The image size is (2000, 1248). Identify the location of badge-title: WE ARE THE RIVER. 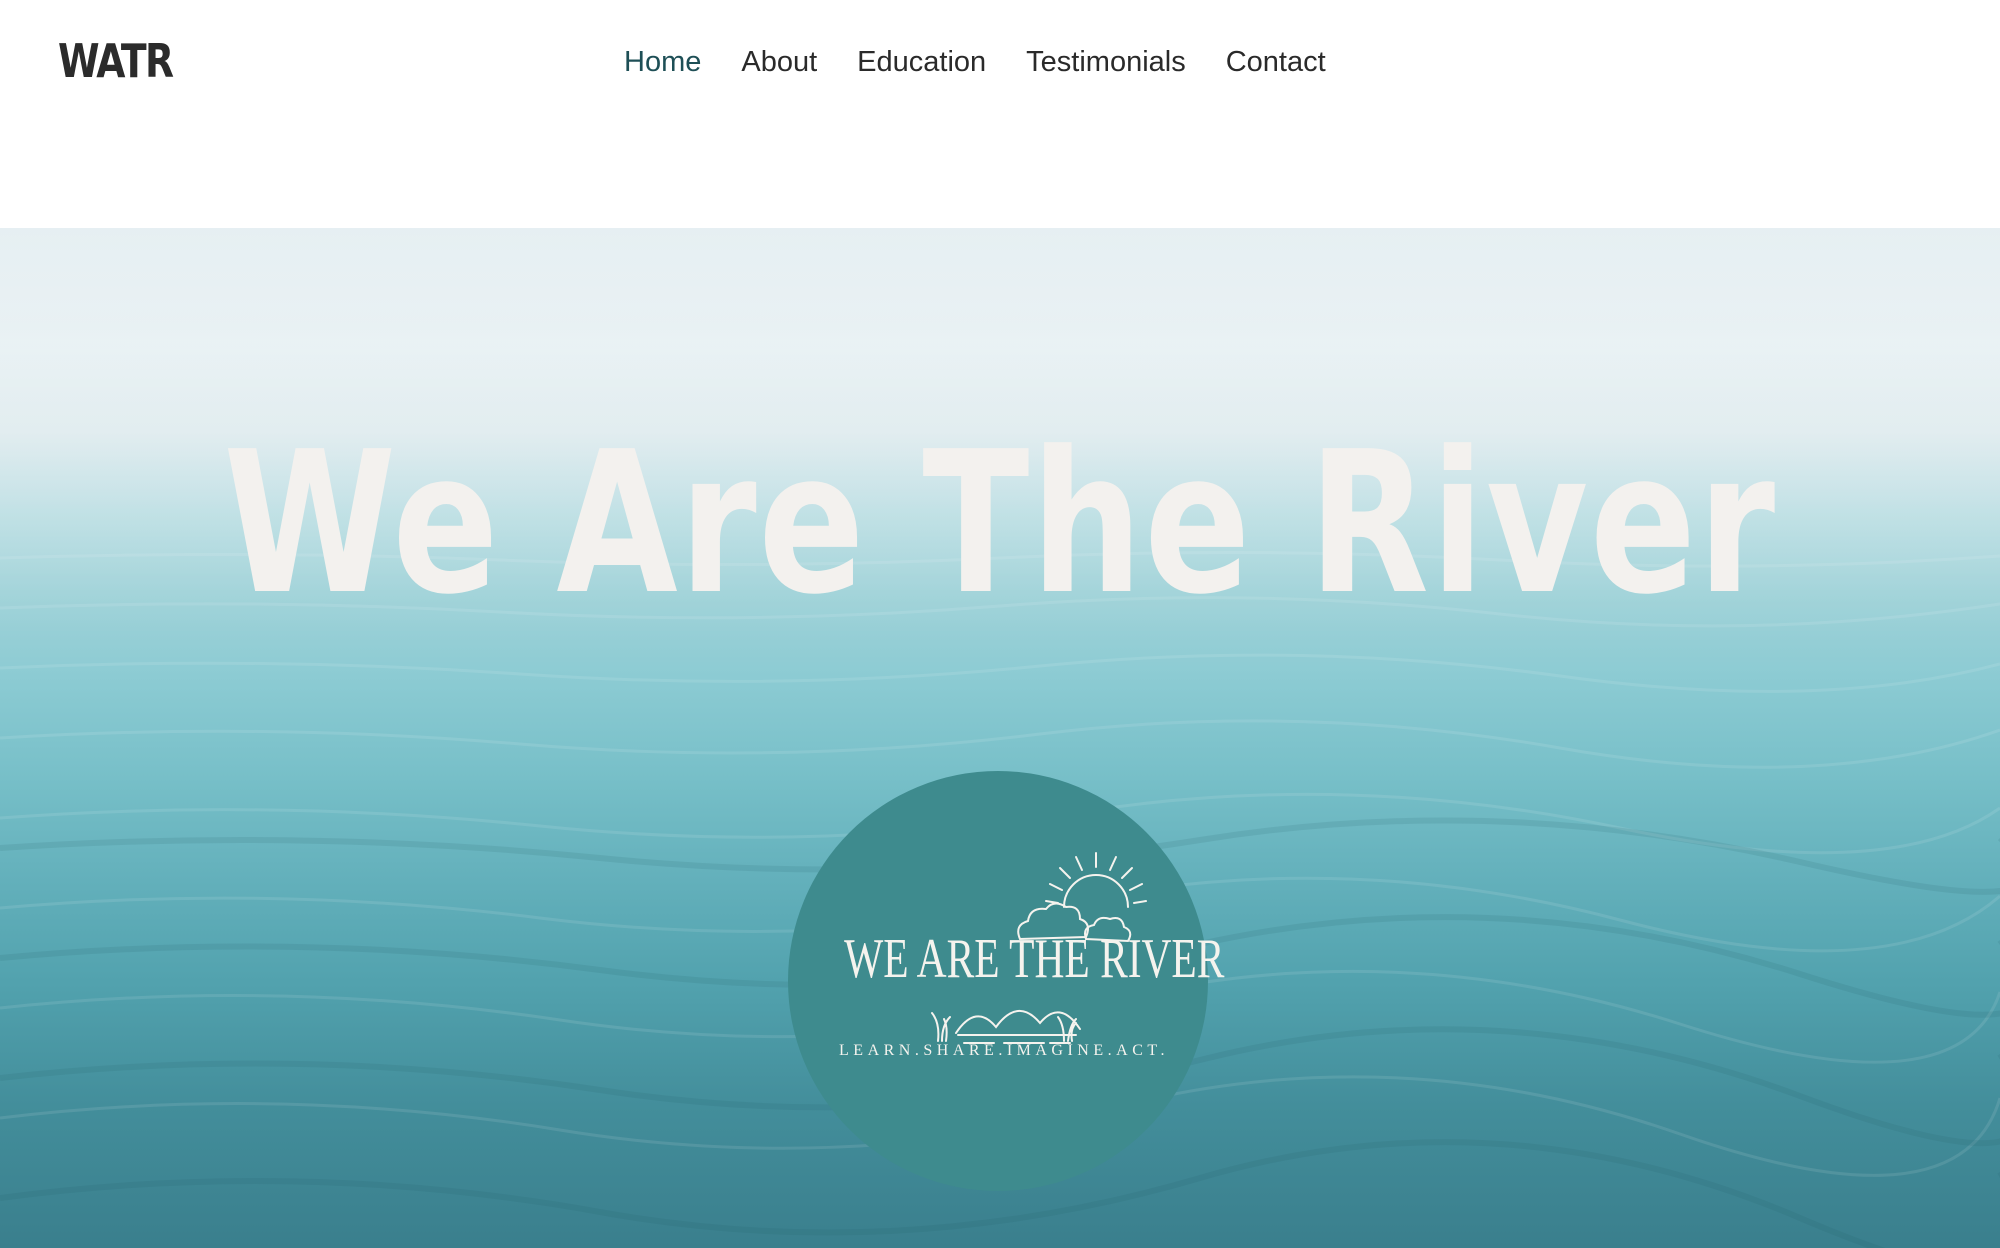
(1034, 959).